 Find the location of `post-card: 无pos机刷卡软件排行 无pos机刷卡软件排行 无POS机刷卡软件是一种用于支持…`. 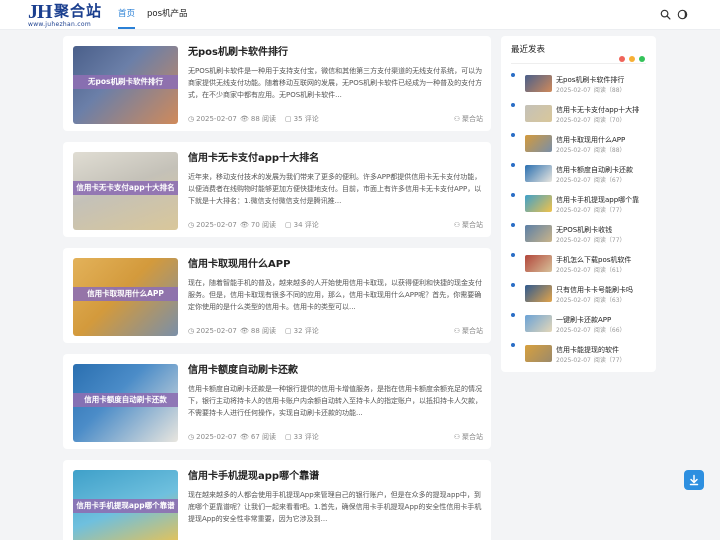

post-card: 无pos机刷卡软件排行 无pos机刷卡软件排行 无POS机刷卡软件是一种用于支持… is located at coordinates (277, 83).